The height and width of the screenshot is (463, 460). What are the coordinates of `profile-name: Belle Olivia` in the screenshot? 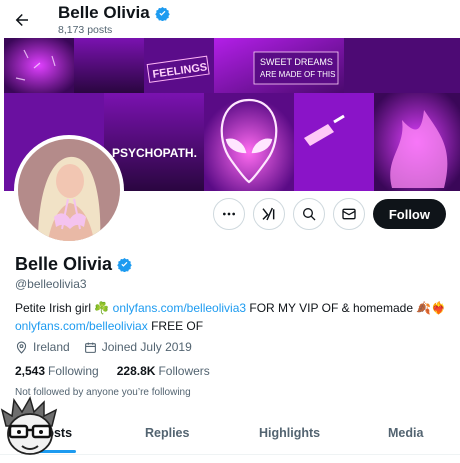 It's located at (73, 264).